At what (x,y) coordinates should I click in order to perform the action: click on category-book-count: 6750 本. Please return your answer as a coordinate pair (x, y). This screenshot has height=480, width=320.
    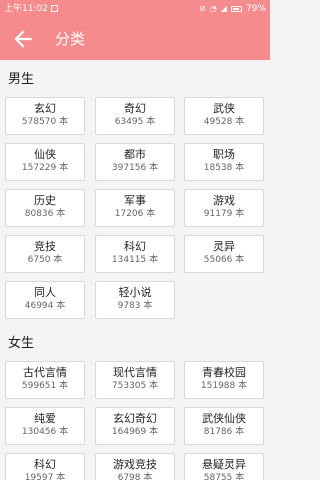
    Looking at the image, I should click on (45, 260).